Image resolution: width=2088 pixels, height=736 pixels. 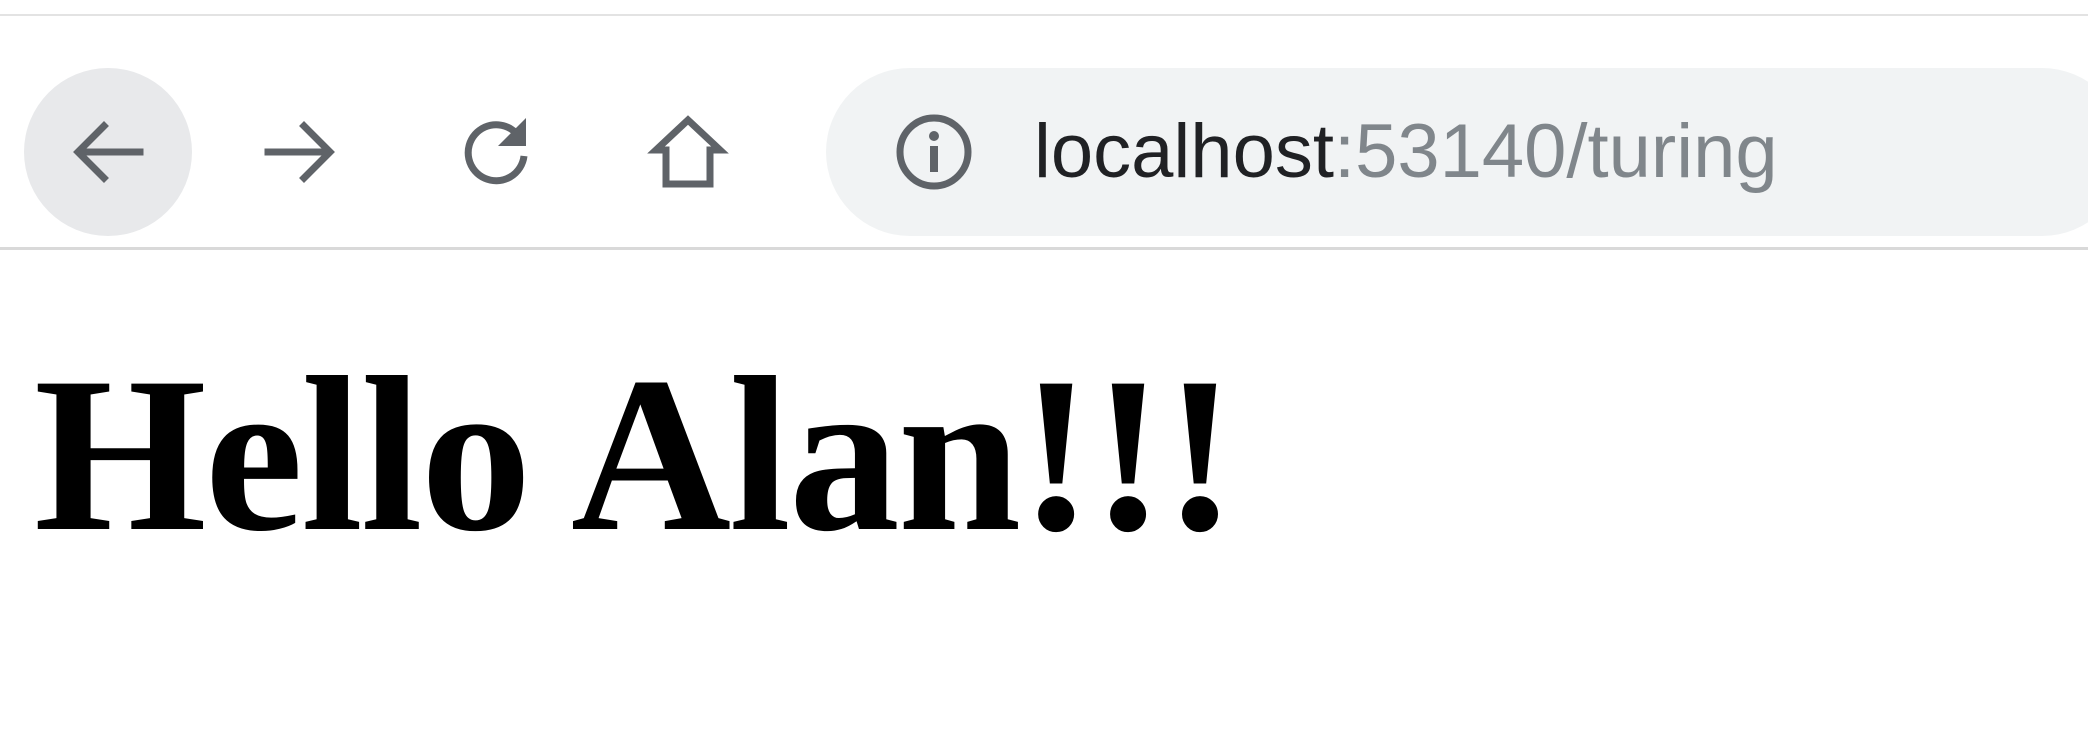 What do you see at coordinates (1184, 151) in the screenshot?
I see `url-host: localhost` at bounding box center [1184, 151].